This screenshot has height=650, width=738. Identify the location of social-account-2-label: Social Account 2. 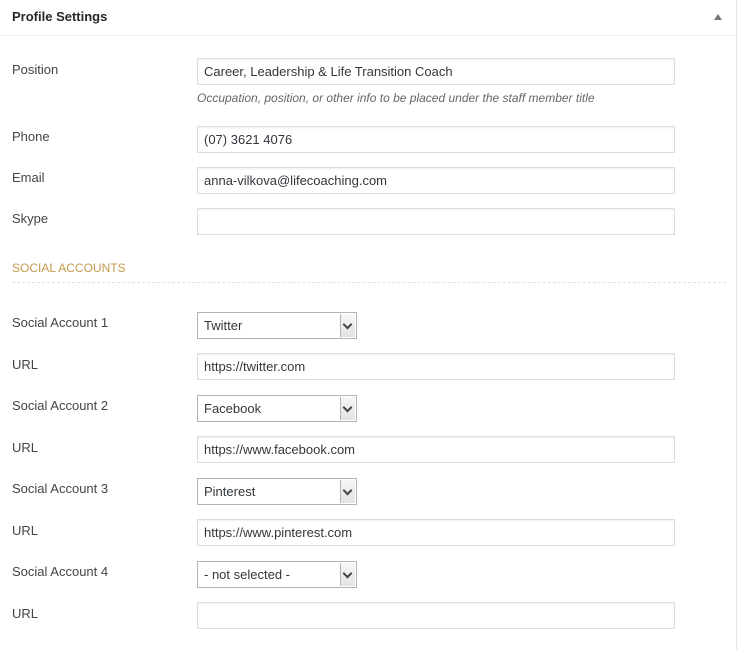
(60, 405).